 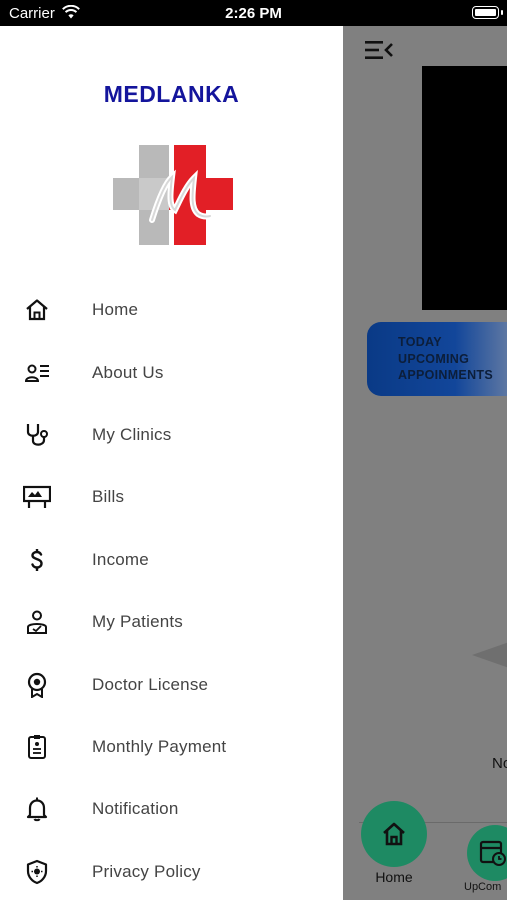 What do you see at coordinates (171, 497) in the screenshot?
I see `menu-item-bills: Bills` at bounding box center [171, 497].